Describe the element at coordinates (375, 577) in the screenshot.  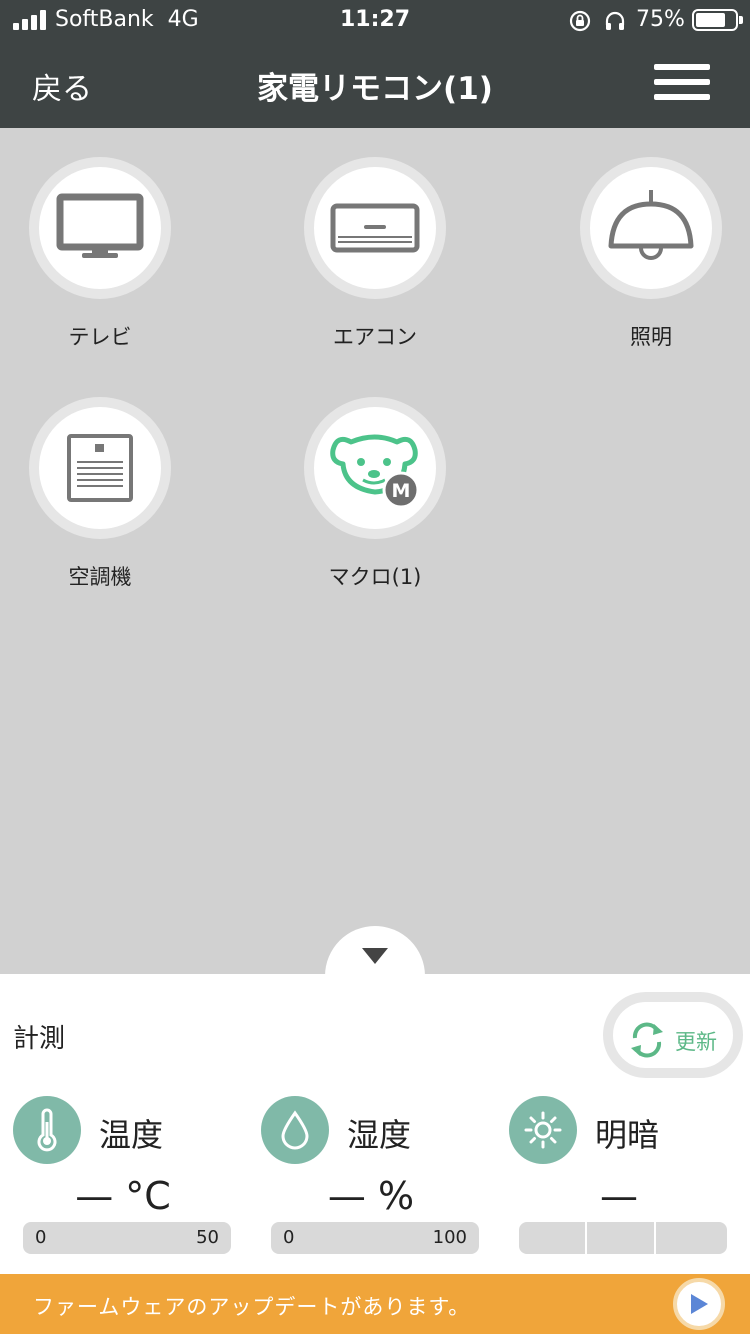
I see `device-label: マクロ(1)` at that location.